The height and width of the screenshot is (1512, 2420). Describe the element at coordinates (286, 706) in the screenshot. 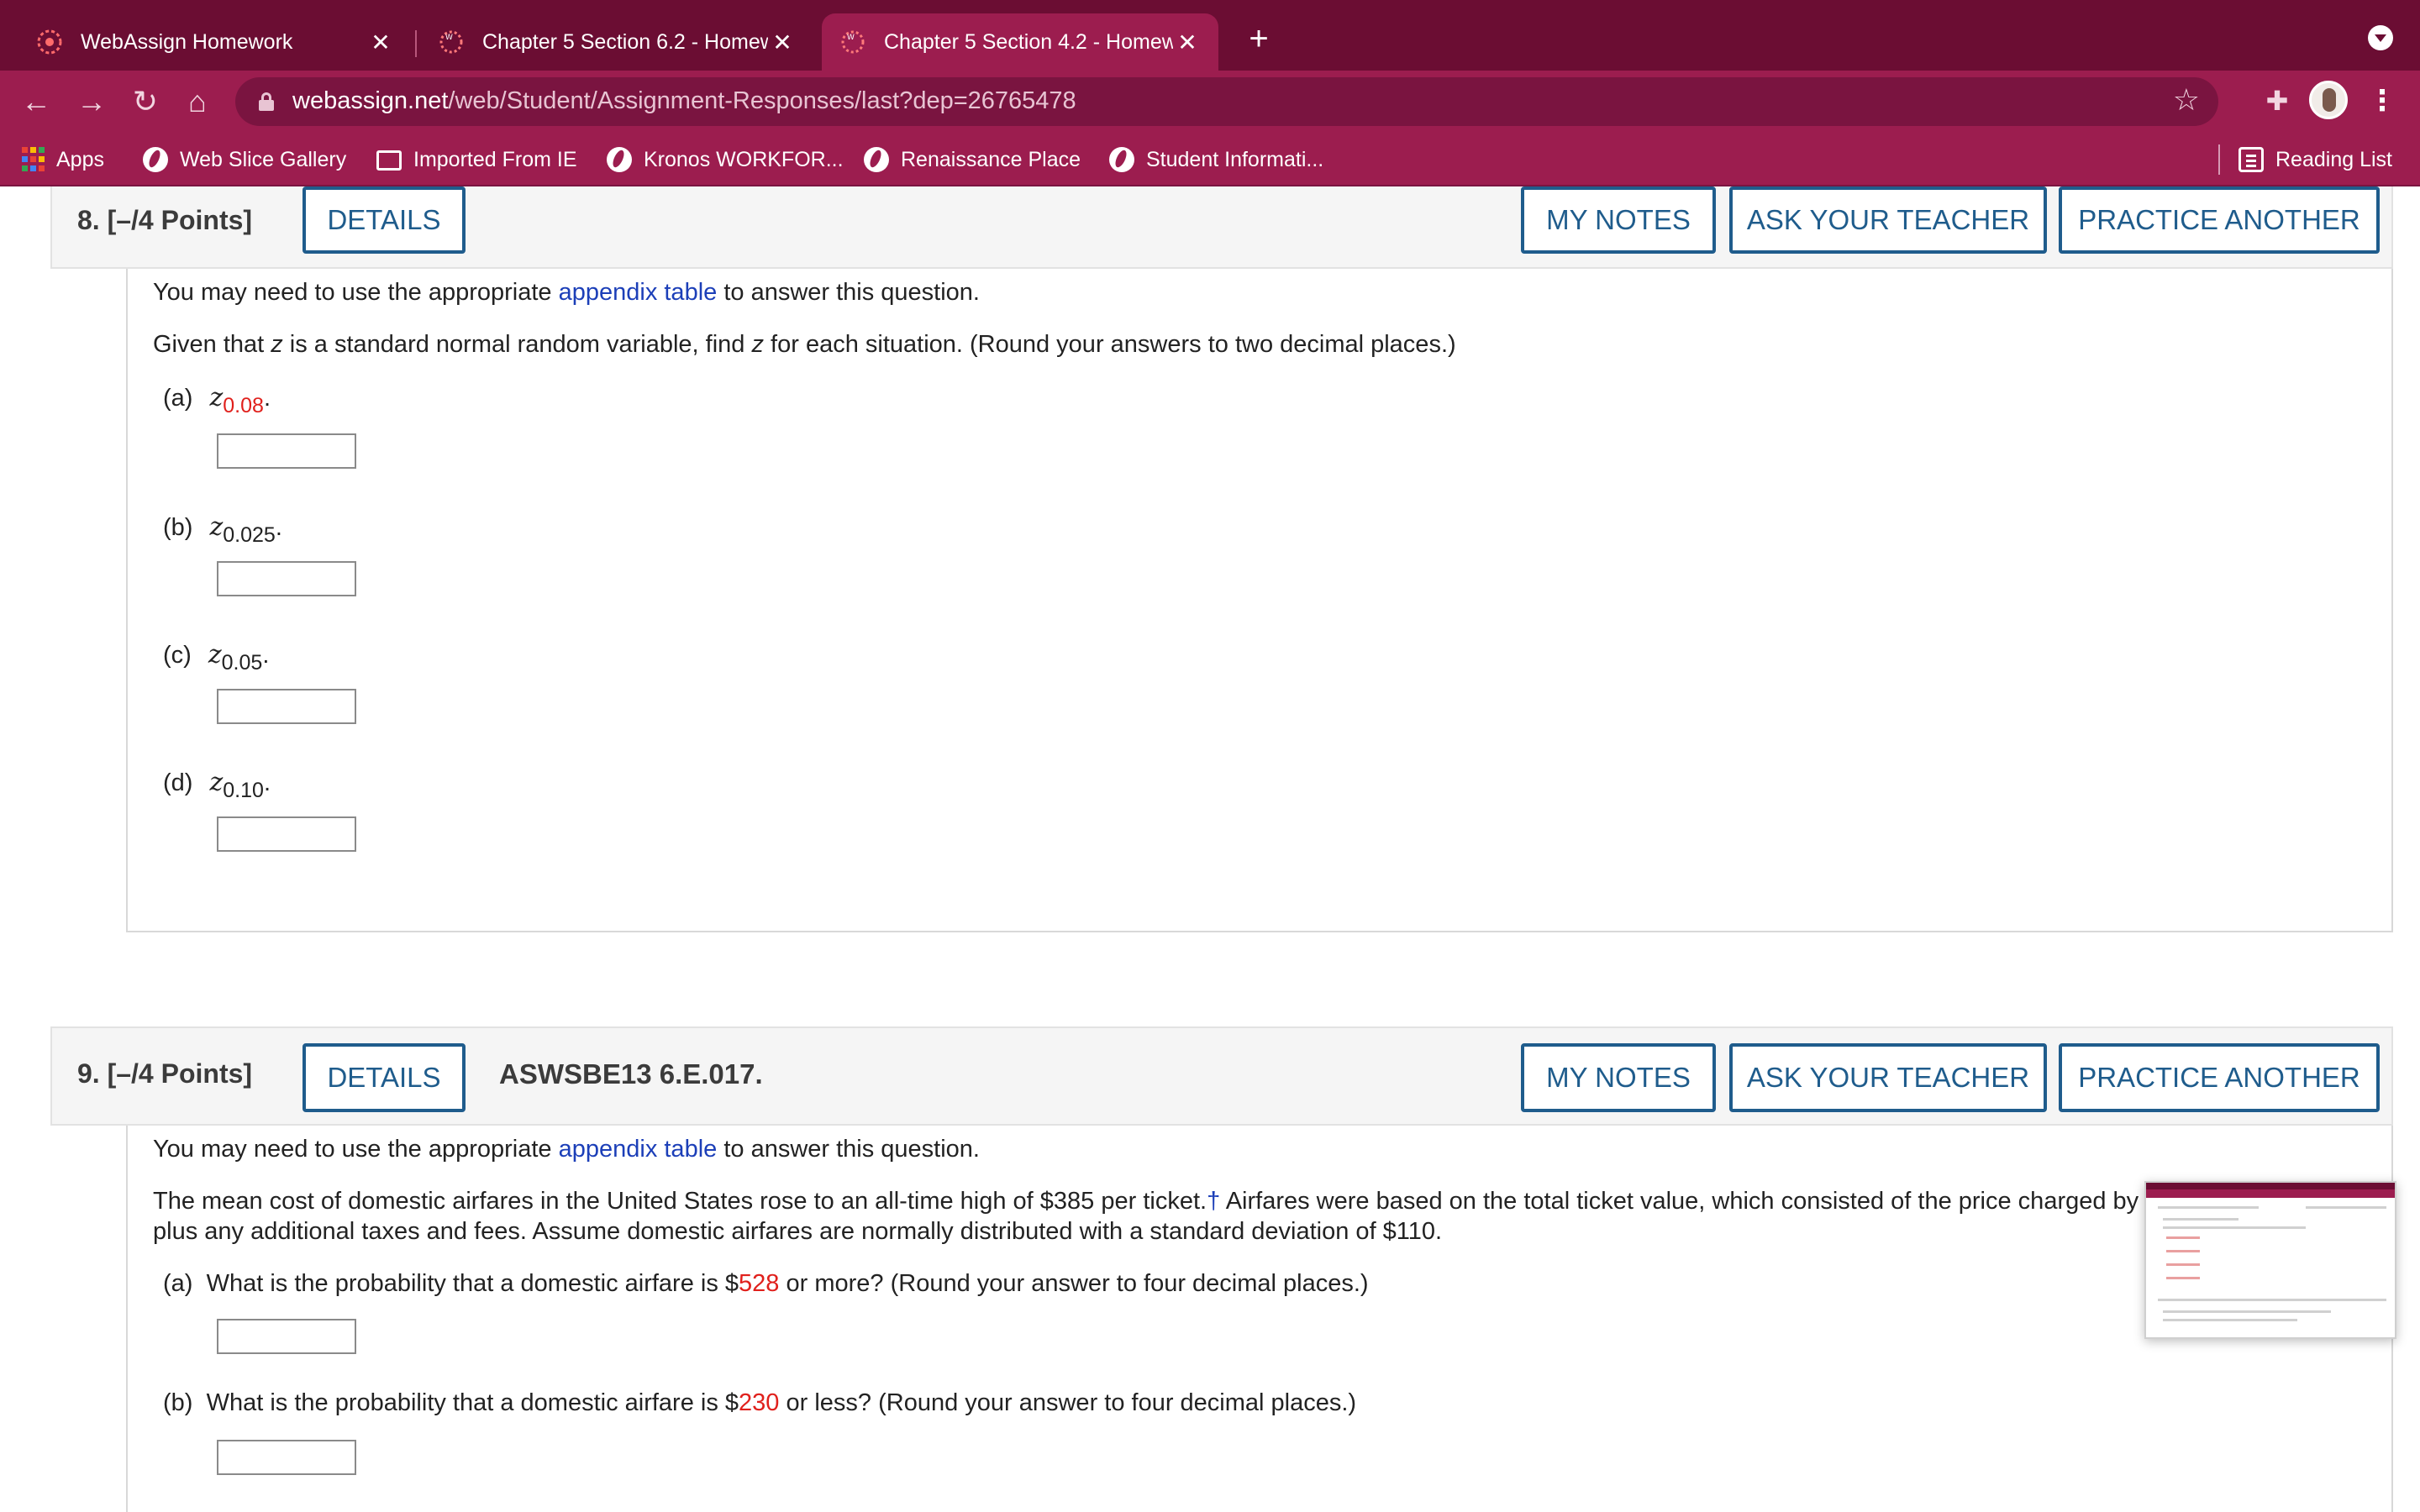

I see `answer-input-c` at that location.